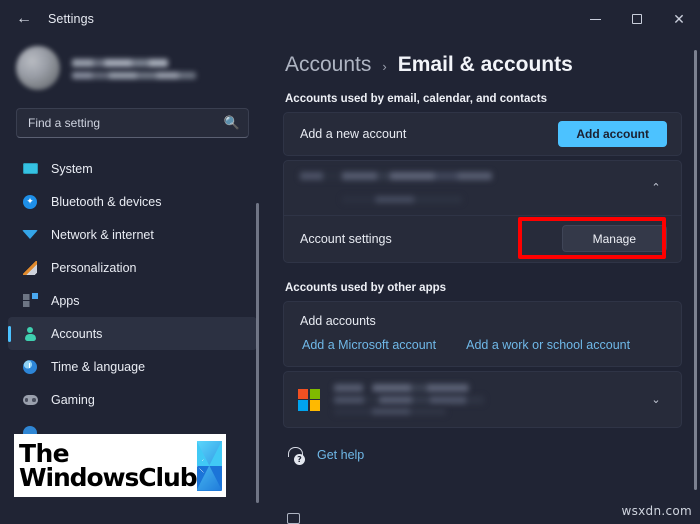 The width and height of the screenshot is (700, 524). I want to click on sidebar-item-accounts: Accounts, so click(132, 333).